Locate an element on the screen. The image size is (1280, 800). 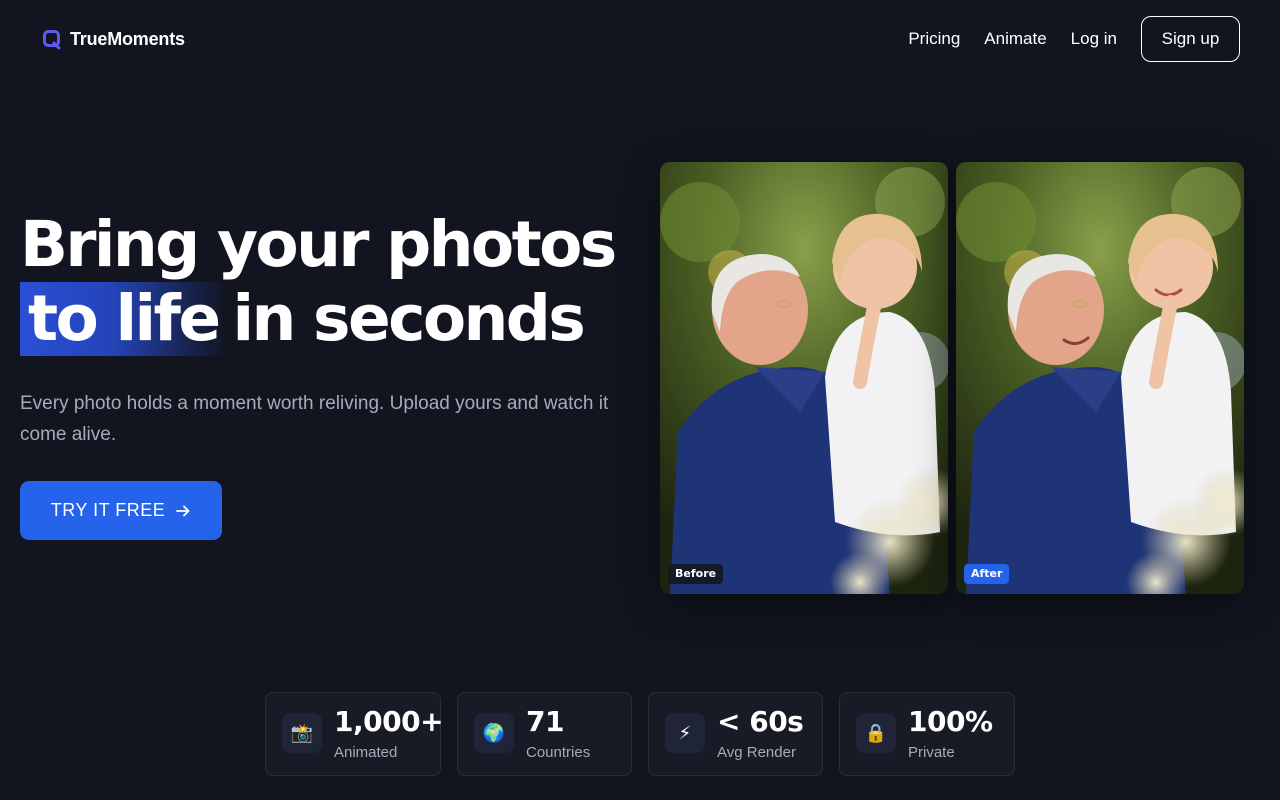
stat-card-private: 🔒 100% Private is located at coordinates (927, 734).